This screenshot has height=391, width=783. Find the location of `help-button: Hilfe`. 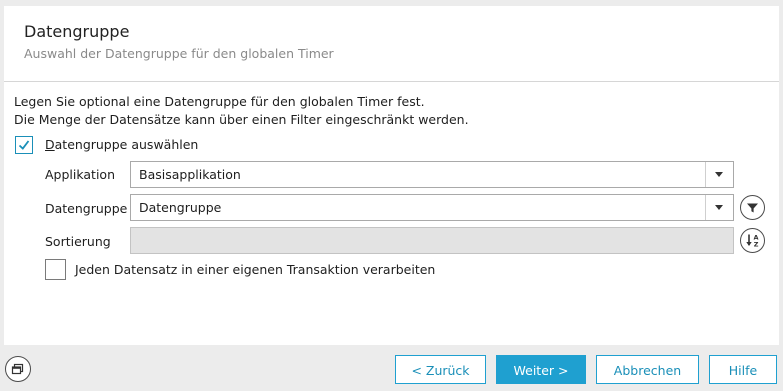

help-button: Hilfe is located at coordinates (743, 369).